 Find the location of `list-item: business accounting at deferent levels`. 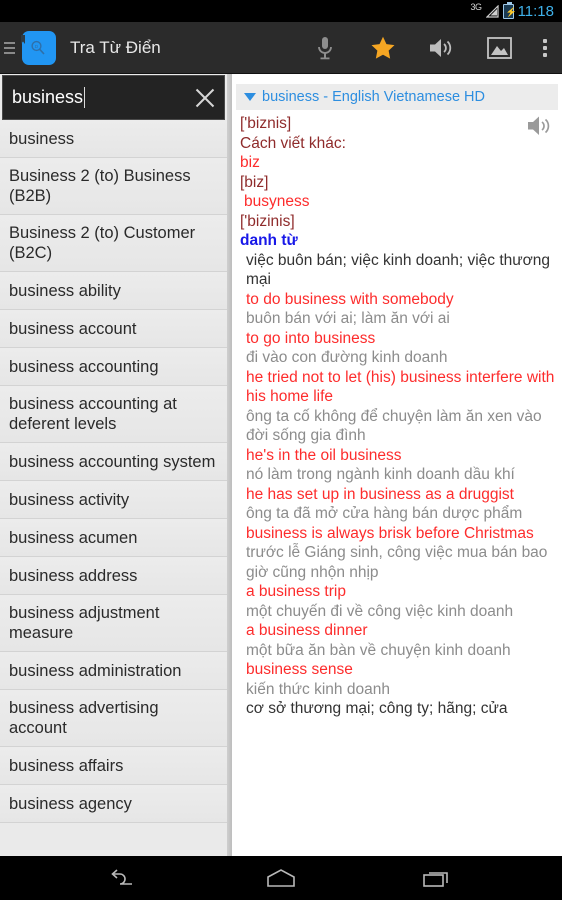

list-item: business accounting at deferent levels is located at coordinates (113, 414).